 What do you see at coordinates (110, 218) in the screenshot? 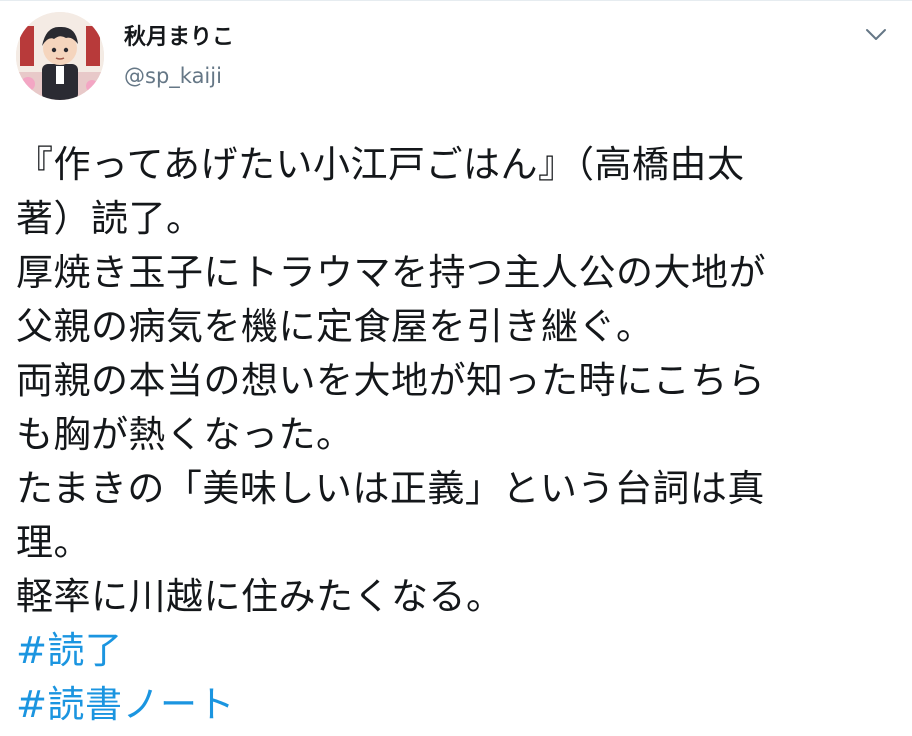
I see `tweet-text-line: 著）読了。` at bounding box center [110, 218].